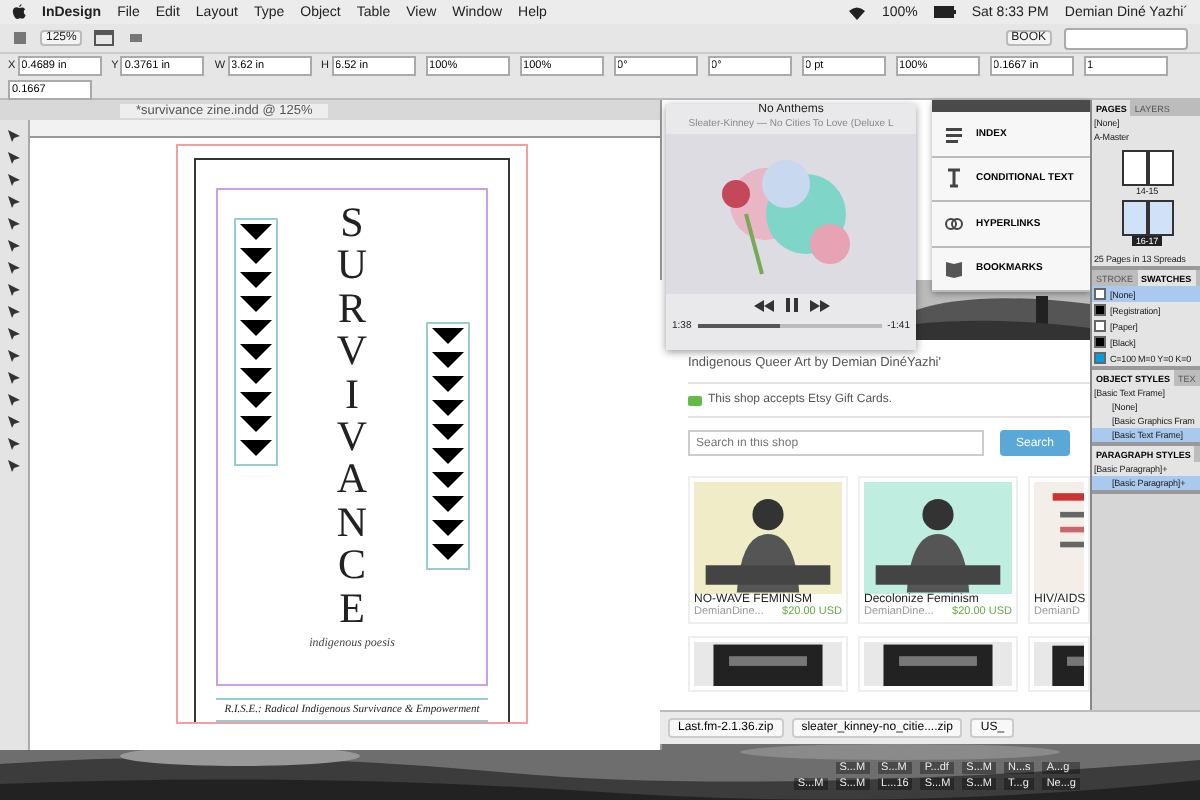  Describe the element at coordinates (856, 12) in the screenshot. I see `wifi-icon` at that location.